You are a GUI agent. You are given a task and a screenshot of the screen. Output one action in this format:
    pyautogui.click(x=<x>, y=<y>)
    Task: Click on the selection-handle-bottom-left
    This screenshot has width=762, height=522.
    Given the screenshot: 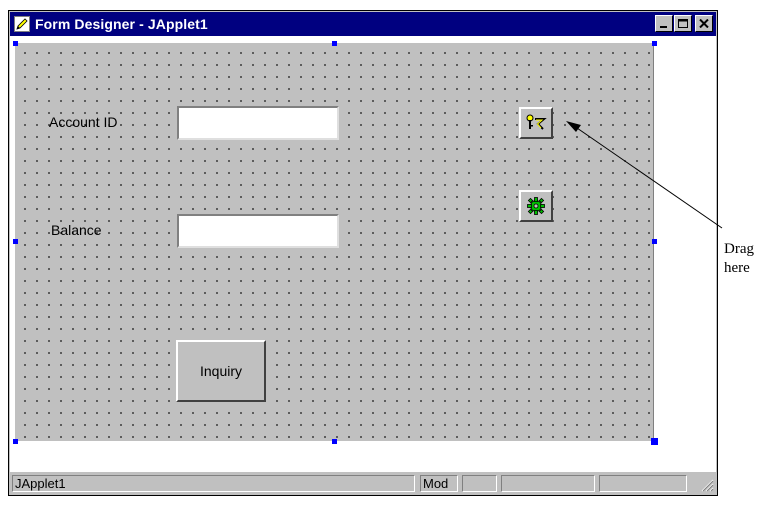 What is the action you would take?
    pyautogui.click(x=15, y=441)
    